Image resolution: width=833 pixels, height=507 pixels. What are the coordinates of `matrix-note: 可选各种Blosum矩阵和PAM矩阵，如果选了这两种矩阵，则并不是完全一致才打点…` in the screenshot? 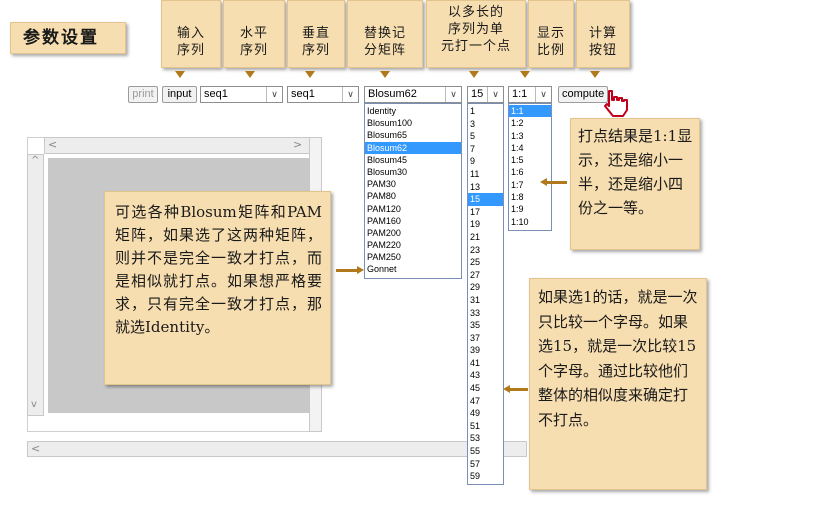 It's located at (217, 288).